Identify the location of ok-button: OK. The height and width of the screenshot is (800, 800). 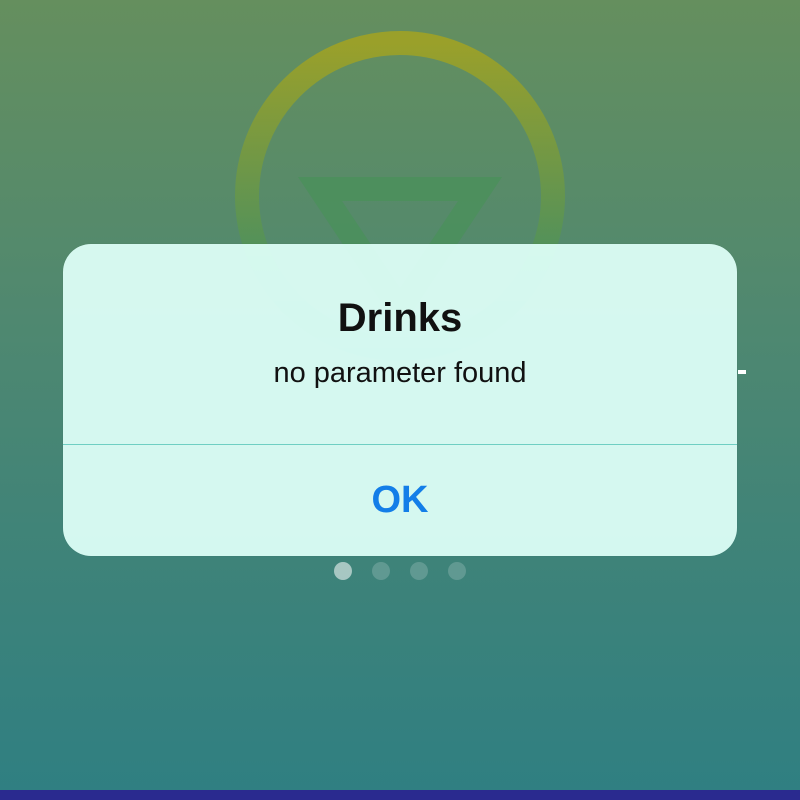
(400, 500).